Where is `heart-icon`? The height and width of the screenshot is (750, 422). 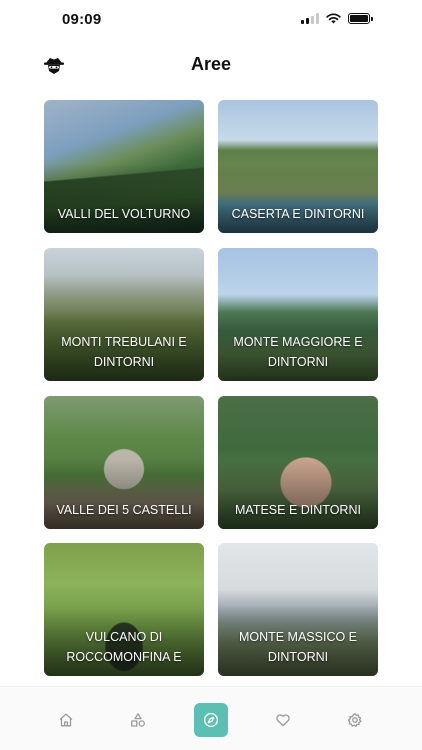
heart-icon is located at coordinates (283, 720).